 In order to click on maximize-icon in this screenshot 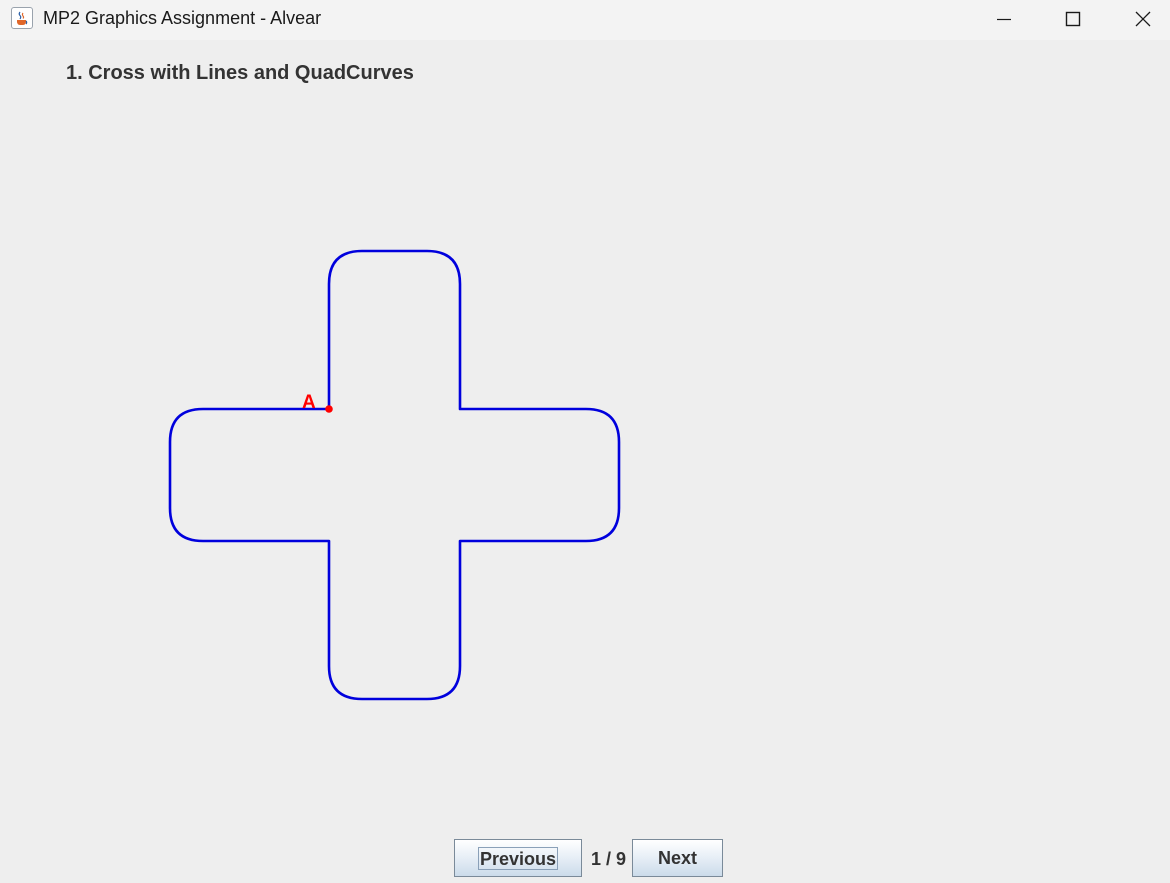, I will do `click(1073, 19)`.